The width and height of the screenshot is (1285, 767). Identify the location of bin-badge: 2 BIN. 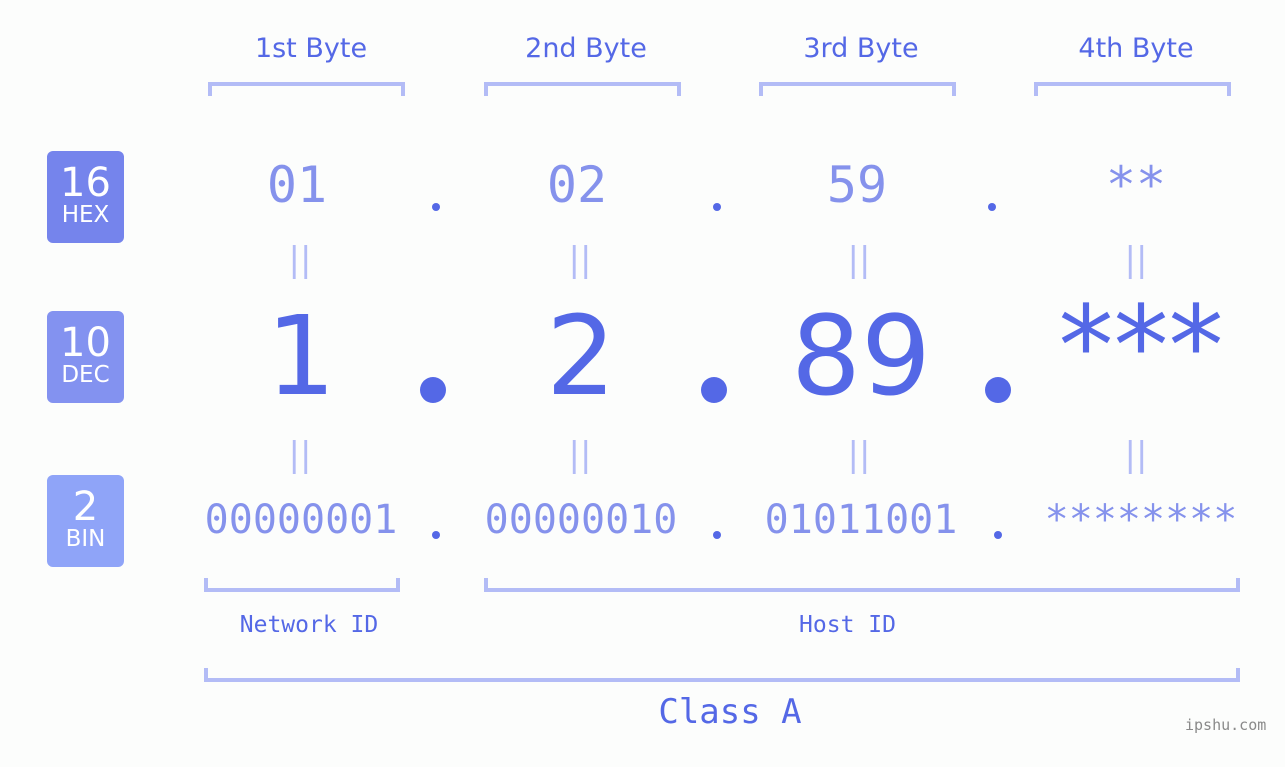
(85, 521).